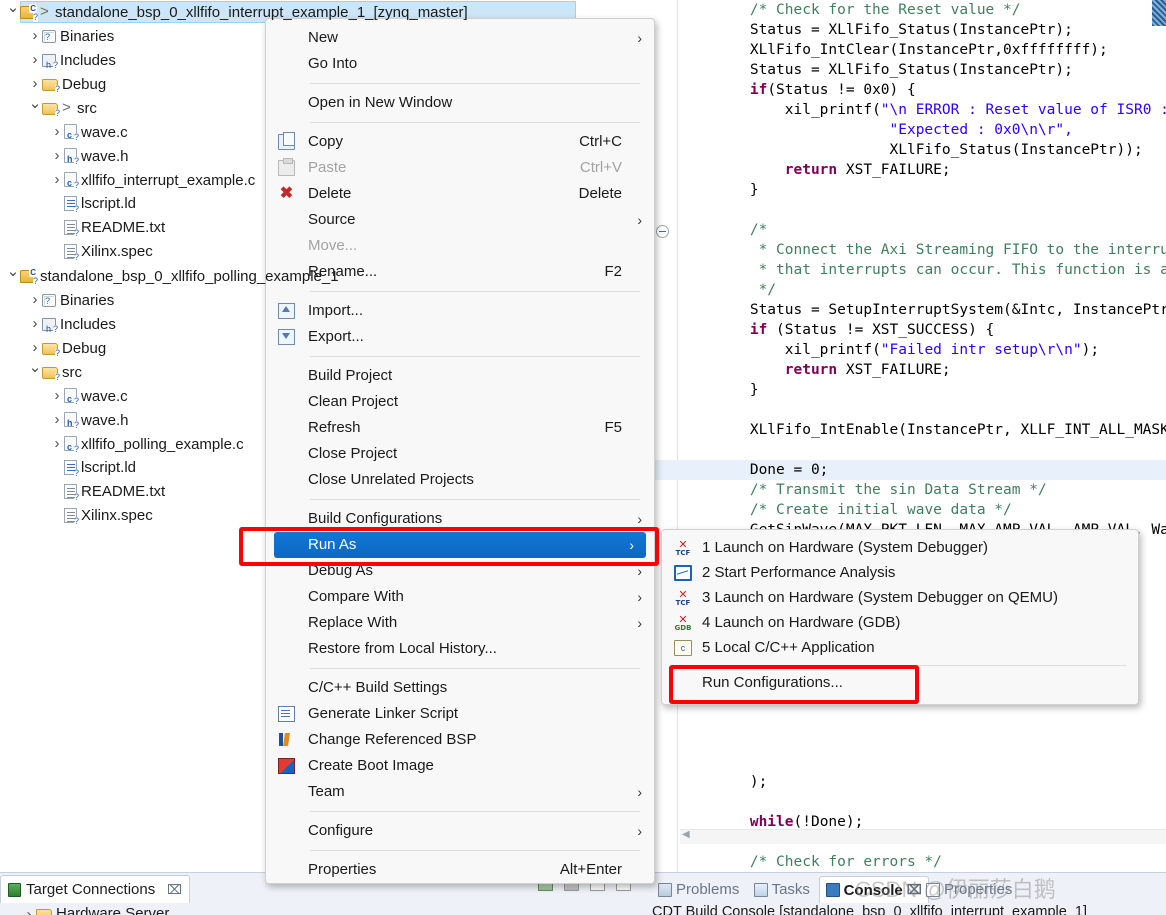  Describe the element at coordinates (95, 910) in the screenshot. I see `hardware-server-node: Hardware Server` at that location.